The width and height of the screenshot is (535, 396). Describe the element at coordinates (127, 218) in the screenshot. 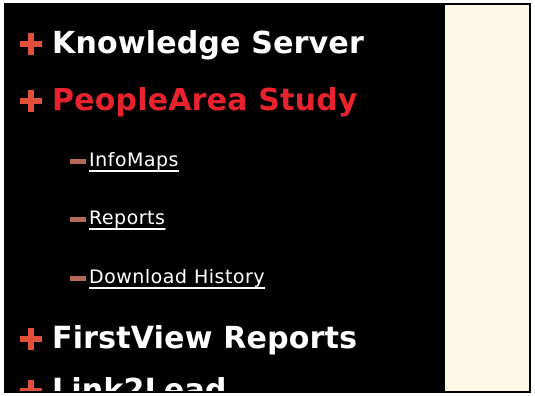

I see `subnav-link-label: Reports` at that location.